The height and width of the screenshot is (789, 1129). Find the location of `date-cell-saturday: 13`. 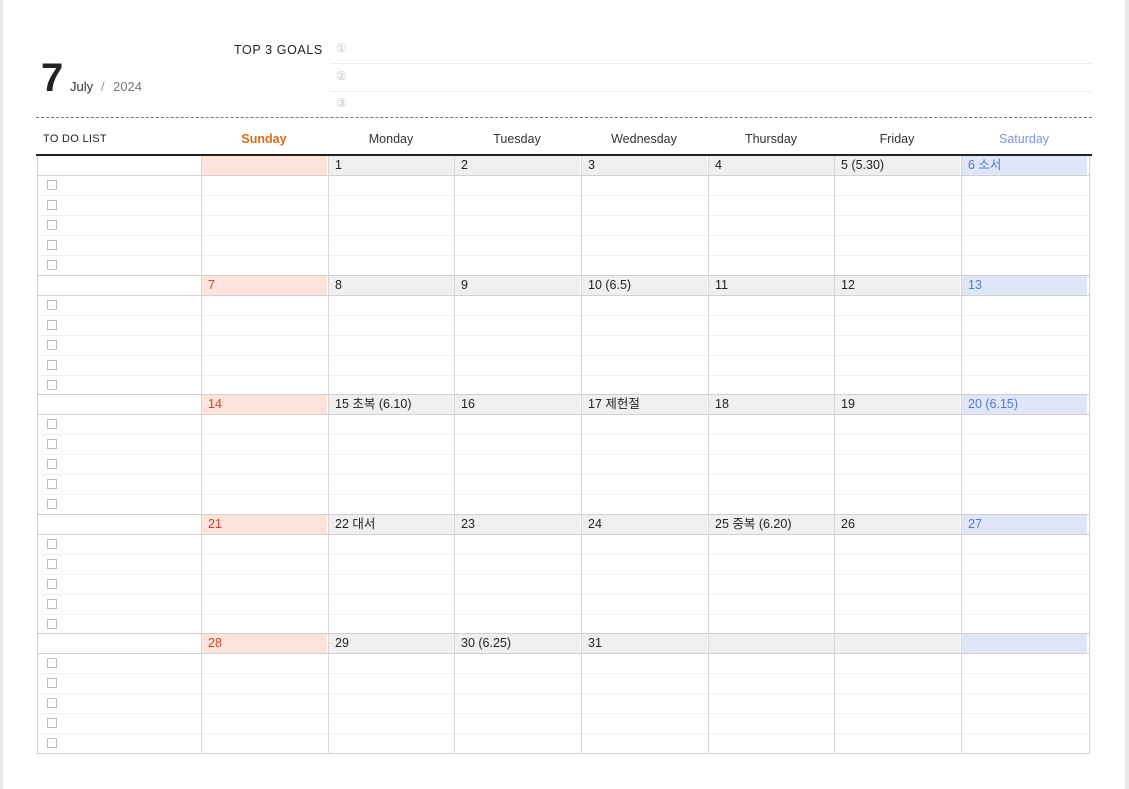

date-cell-saturday: 13 is located at coordinates (1024, 285).